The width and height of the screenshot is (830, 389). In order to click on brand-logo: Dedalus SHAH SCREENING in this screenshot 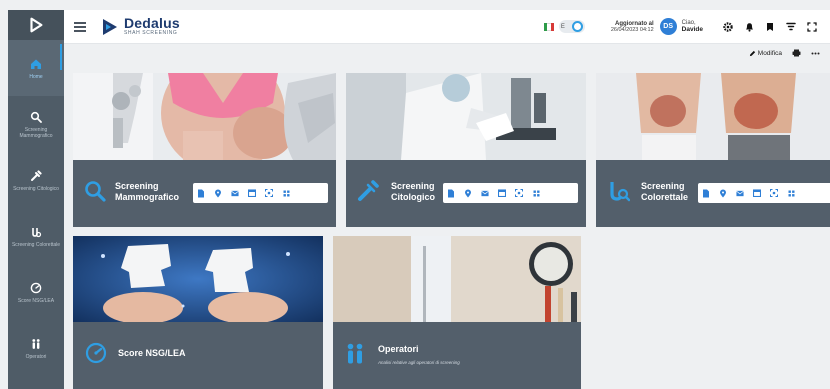, I will do `click(140, 26)`.